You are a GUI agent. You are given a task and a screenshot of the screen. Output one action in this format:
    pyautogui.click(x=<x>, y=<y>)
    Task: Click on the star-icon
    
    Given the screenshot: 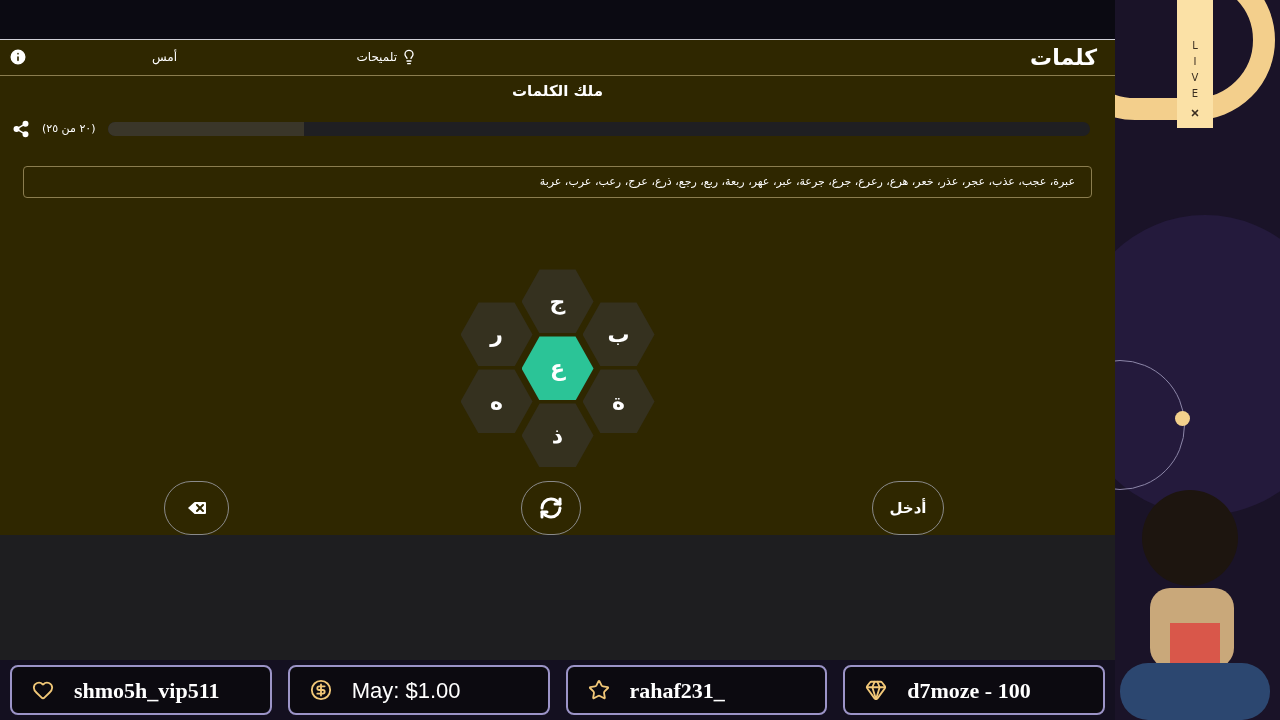 What is the action you would take?
    pyautogui.click(x=598, y=690)
    